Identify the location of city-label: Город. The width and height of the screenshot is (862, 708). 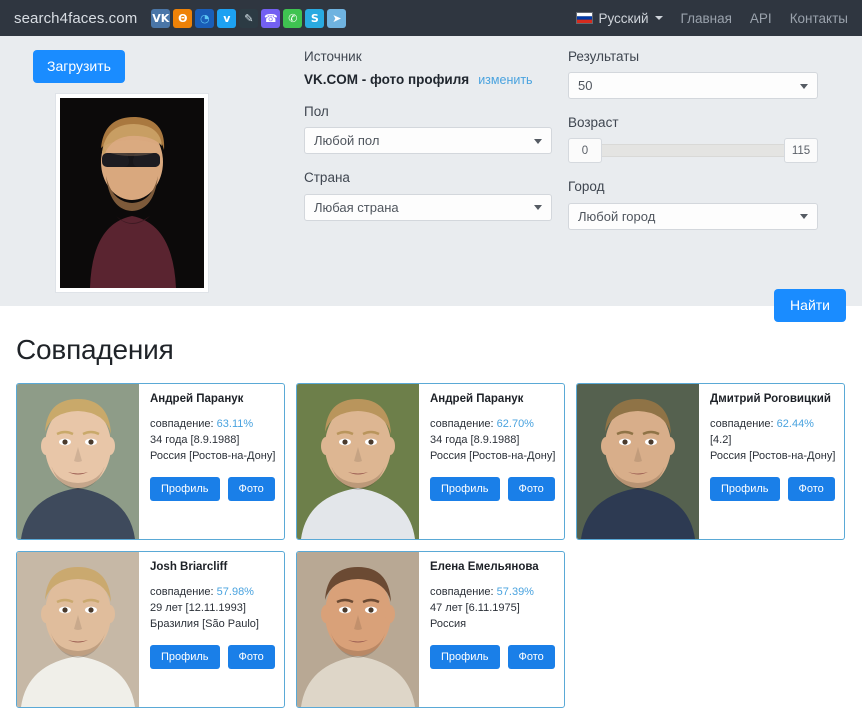
(586, 187).